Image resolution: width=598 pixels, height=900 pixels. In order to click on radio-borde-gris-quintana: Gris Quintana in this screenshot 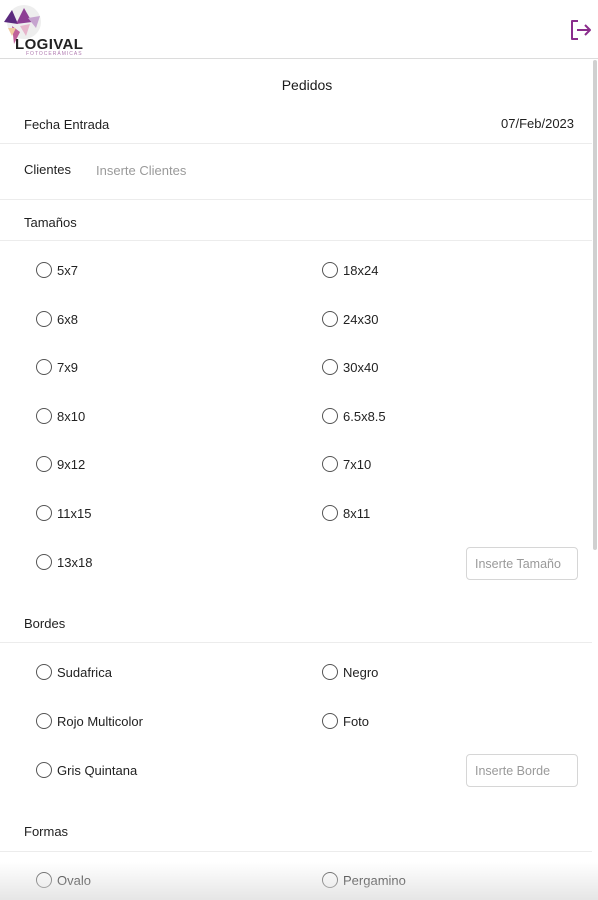, I will do `click(86, 770)`.